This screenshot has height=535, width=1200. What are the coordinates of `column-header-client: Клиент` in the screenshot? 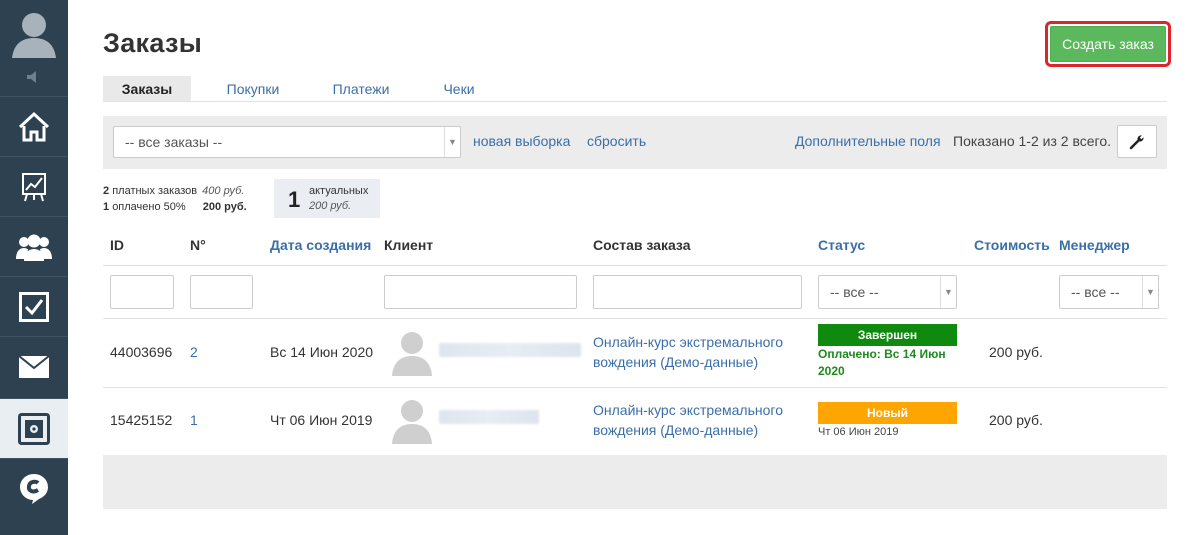 It's located at (409, 245).